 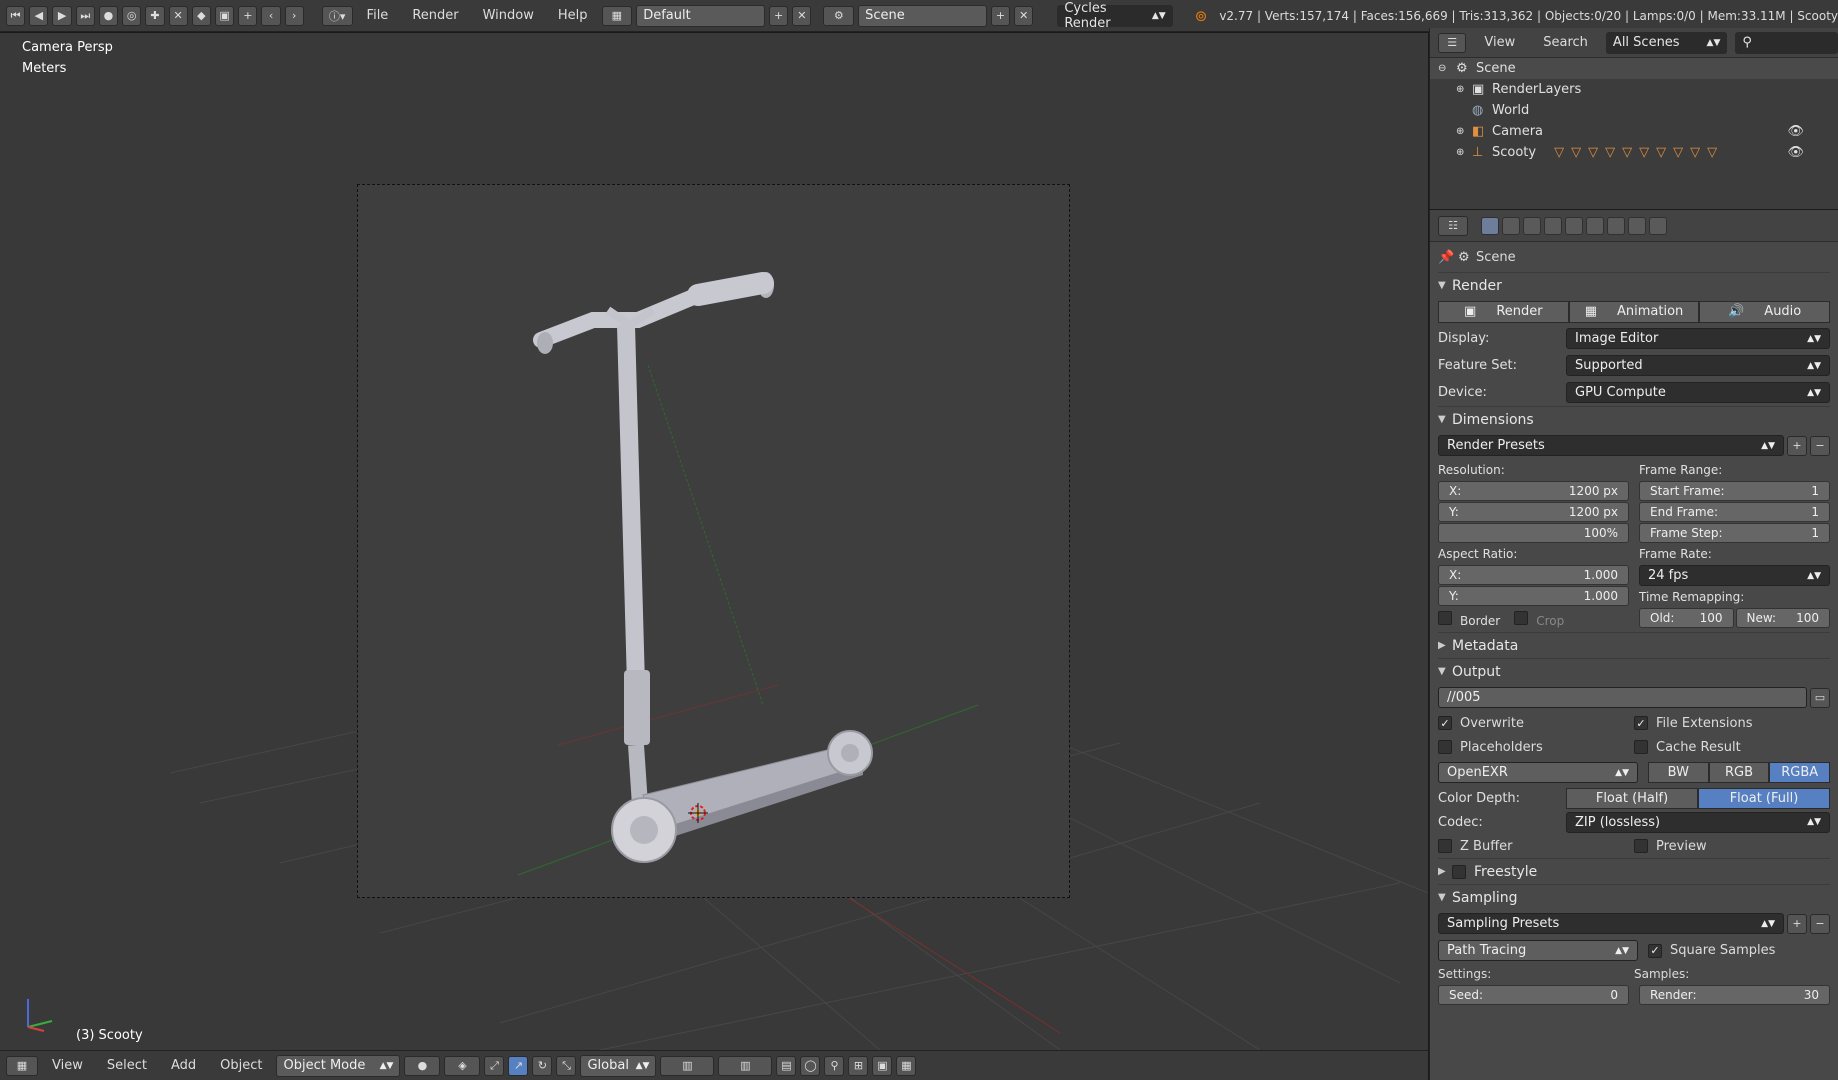 I want to click on prev-arrow-icon: ‹, so click(x=271, y=15).